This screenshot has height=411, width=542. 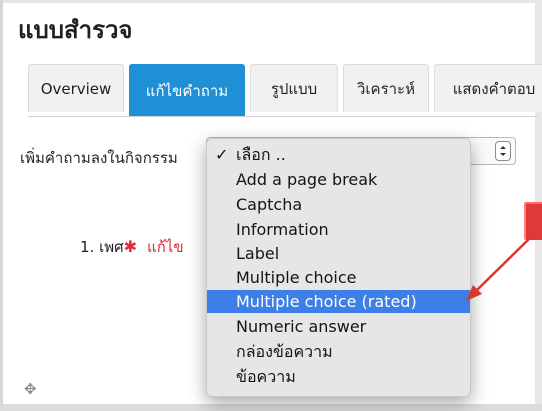 I want to click on select-arrows-icon, so click(x=503, y=151).